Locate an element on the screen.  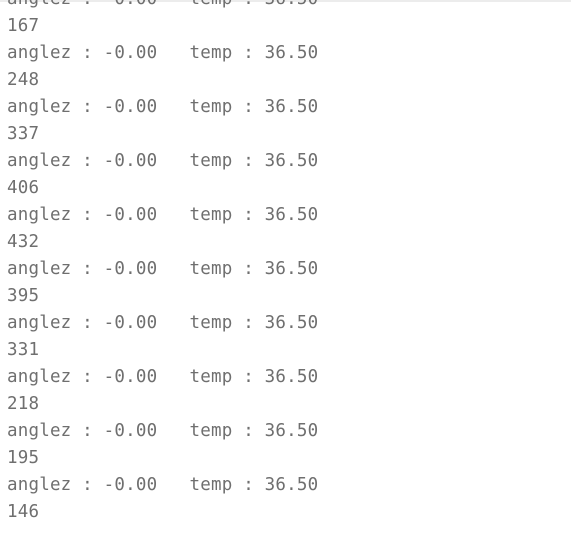
output-line: 167 is located at coordinates (23, 26).